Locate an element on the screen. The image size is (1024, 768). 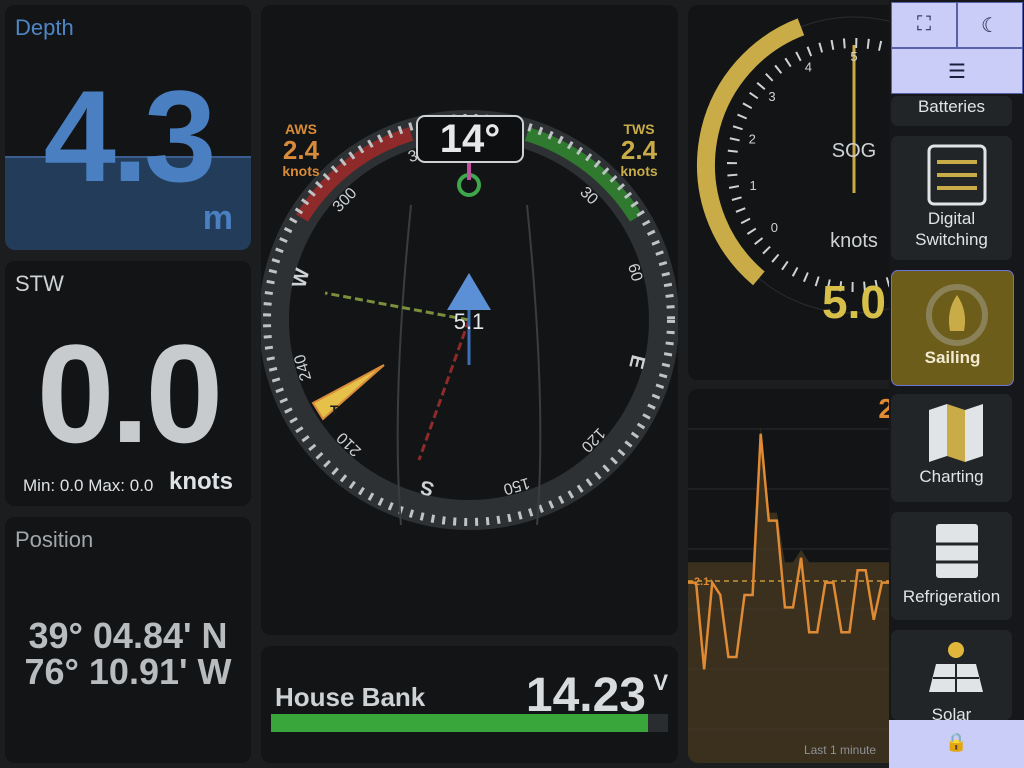
sidebar-item-label: Charting is located at coordinates (951, 476).